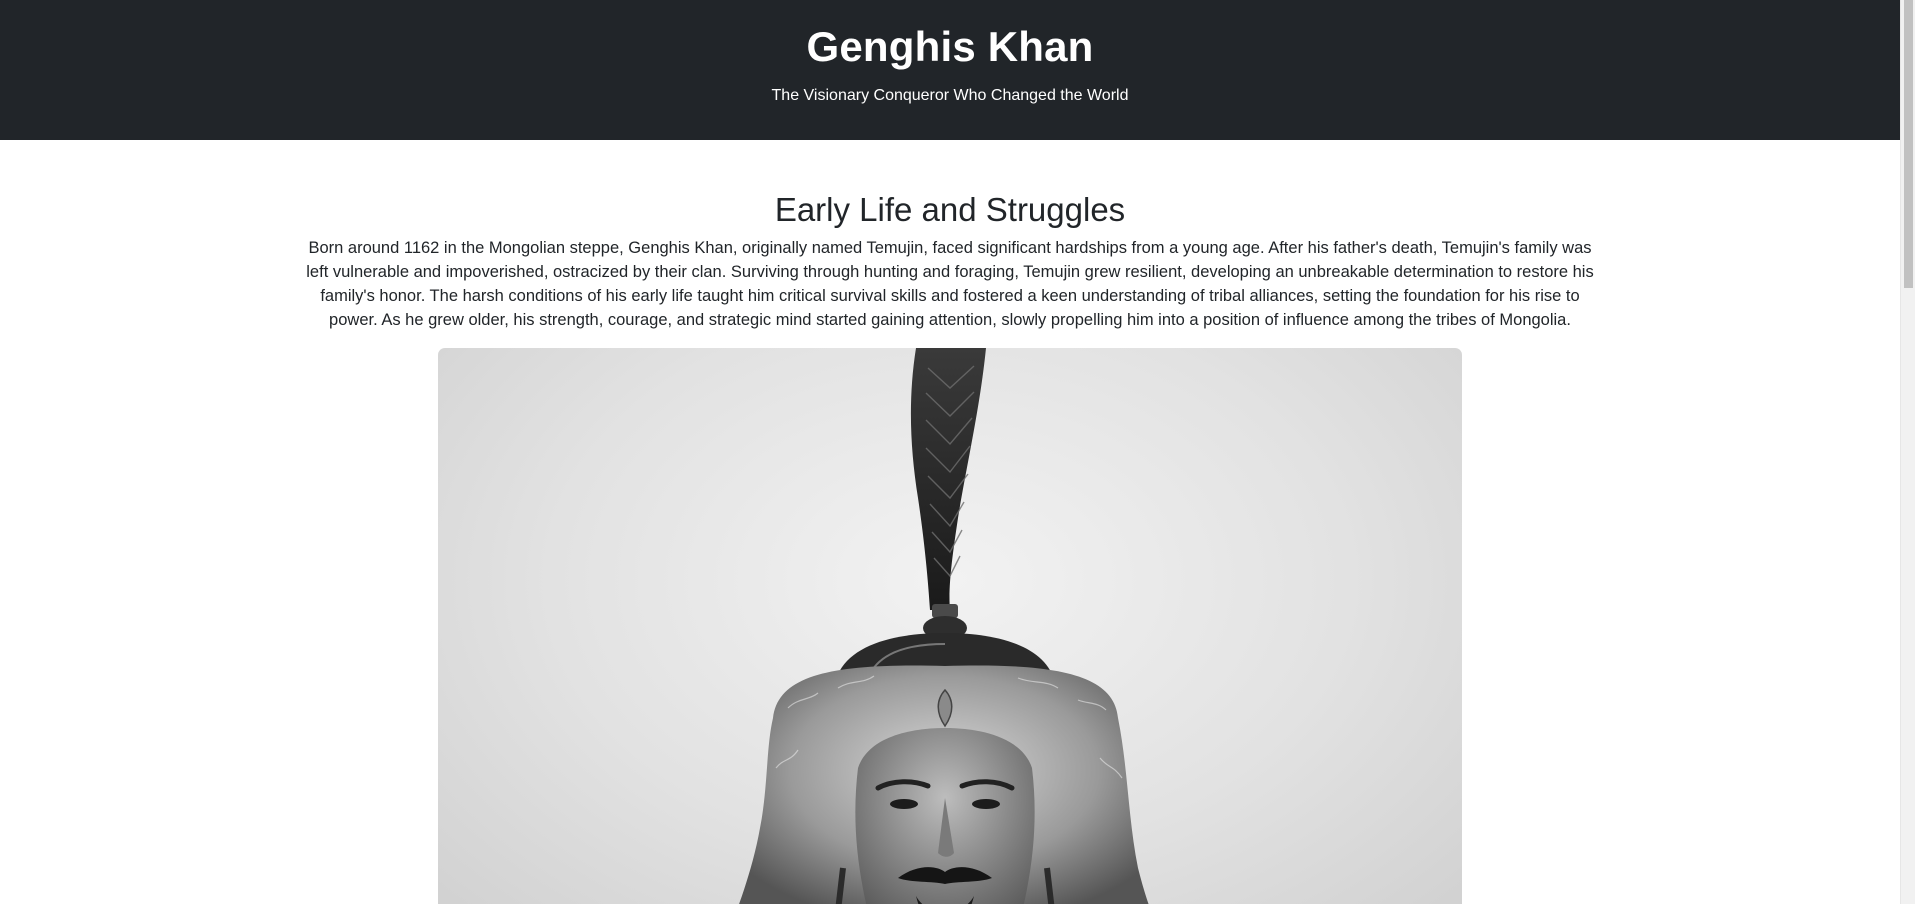 This screenshot has height=904, width=1915. Describe the element at coordinates (944, 626) in the screenshot. I see `portrait-illustration` at that location.